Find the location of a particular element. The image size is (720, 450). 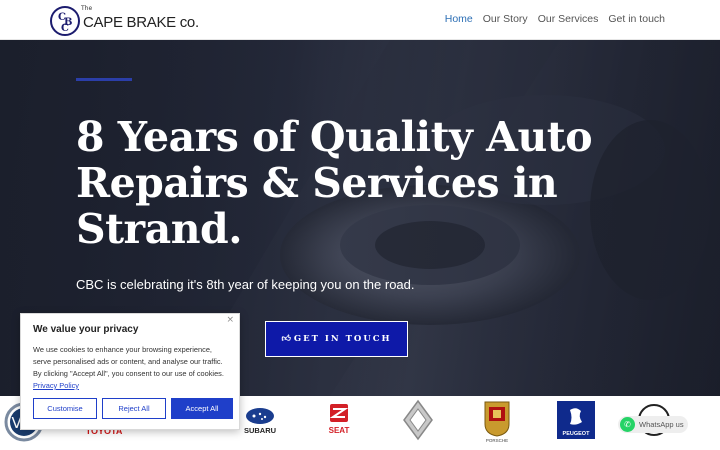

main-nav: Home Our Story Our Services Get in touch is located at coordinates (555, 19).